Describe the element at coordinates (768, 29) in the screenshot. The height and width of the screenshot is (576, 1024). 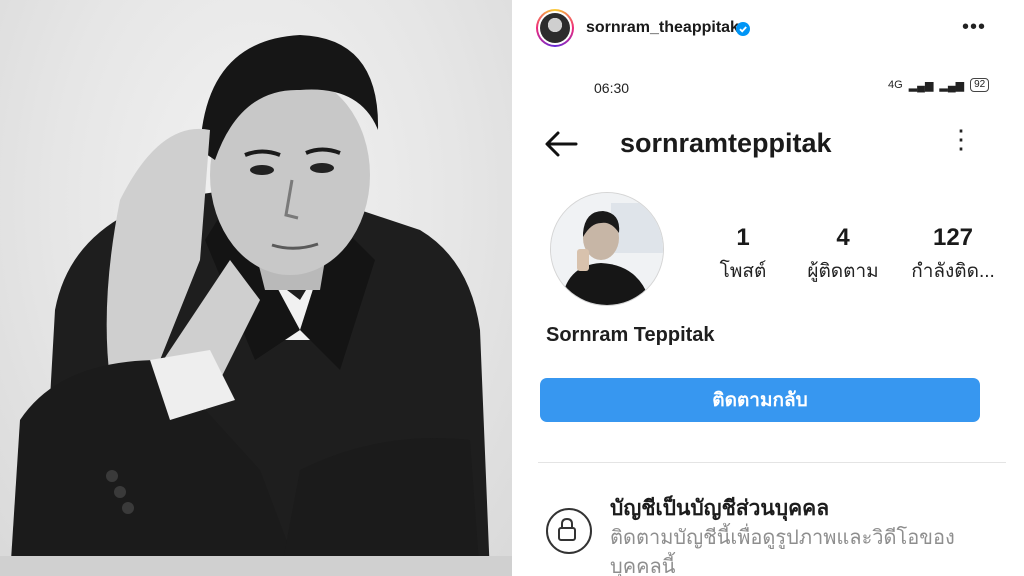
I see `post-header: sornram_theappitak •••` at that location.